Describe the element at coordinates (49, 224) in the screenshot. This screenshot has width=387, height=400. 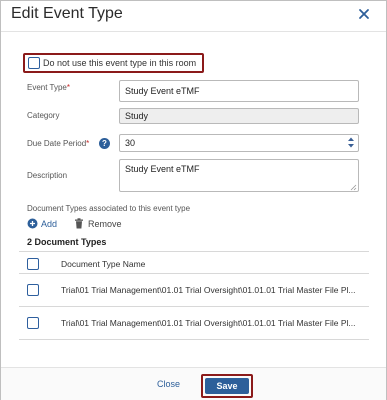
I see `add-document-type-button: Add` at that location.